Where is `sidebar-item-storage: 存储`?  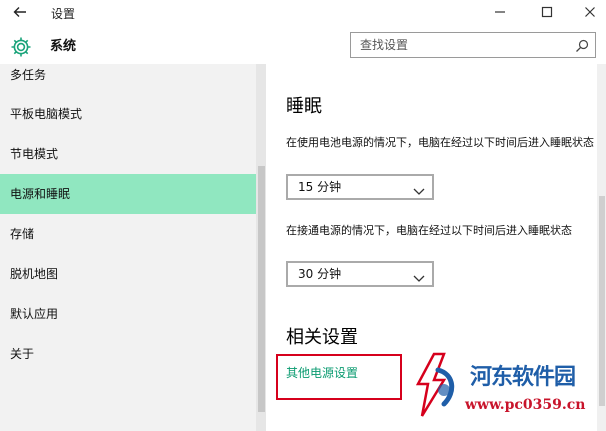
sidebar-item-storage: 存储 is located at coordinates (128, 234).